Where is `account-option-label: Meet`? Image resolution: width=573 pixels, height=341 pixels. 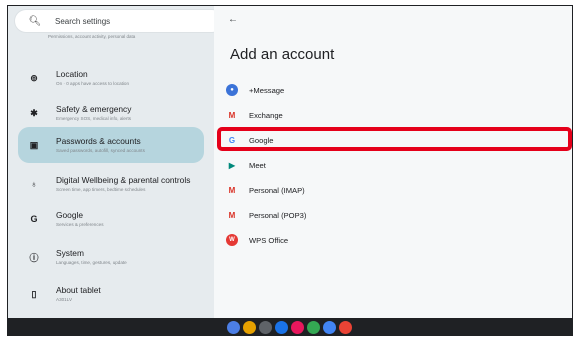 account-option-label: Meet is located at coordinates (257, 165).